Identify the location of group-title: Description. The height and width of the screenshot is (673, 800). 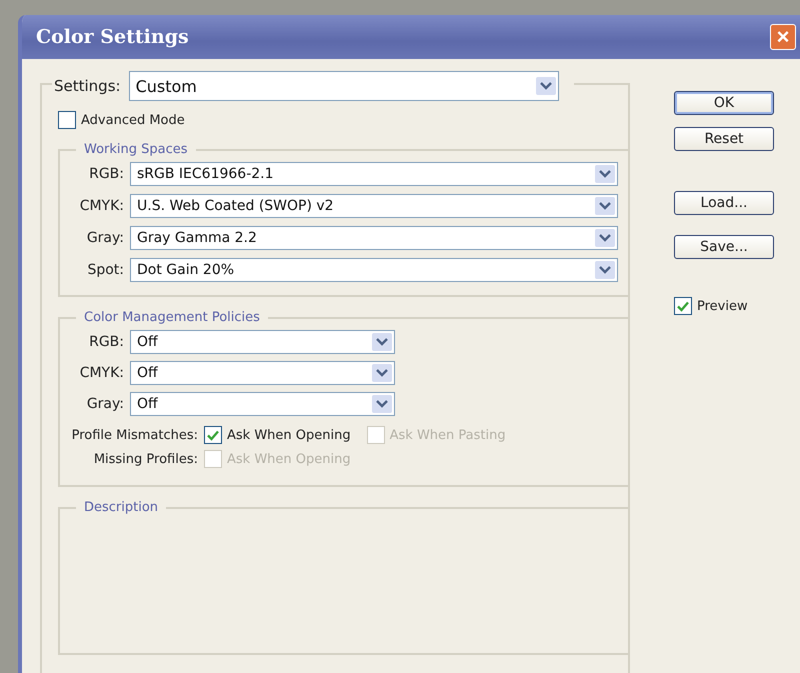
(121, 508).